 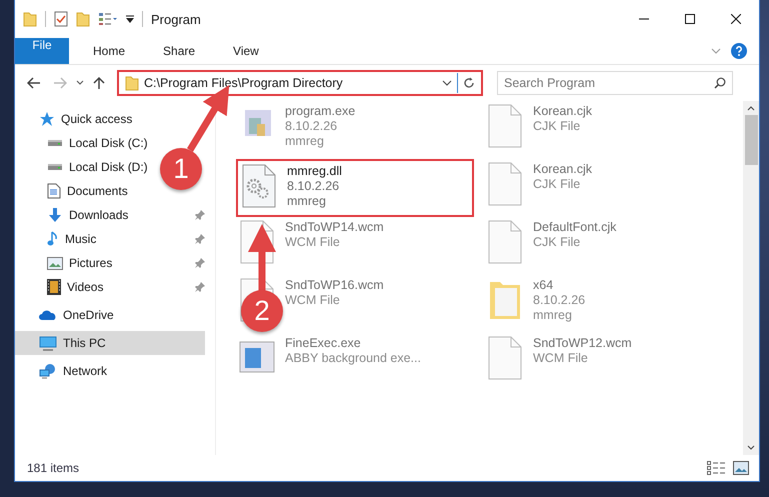 What do you see at coordinates (47, 119) in the screenshot?
I see `star-icon` at bounding box center [47, 119].